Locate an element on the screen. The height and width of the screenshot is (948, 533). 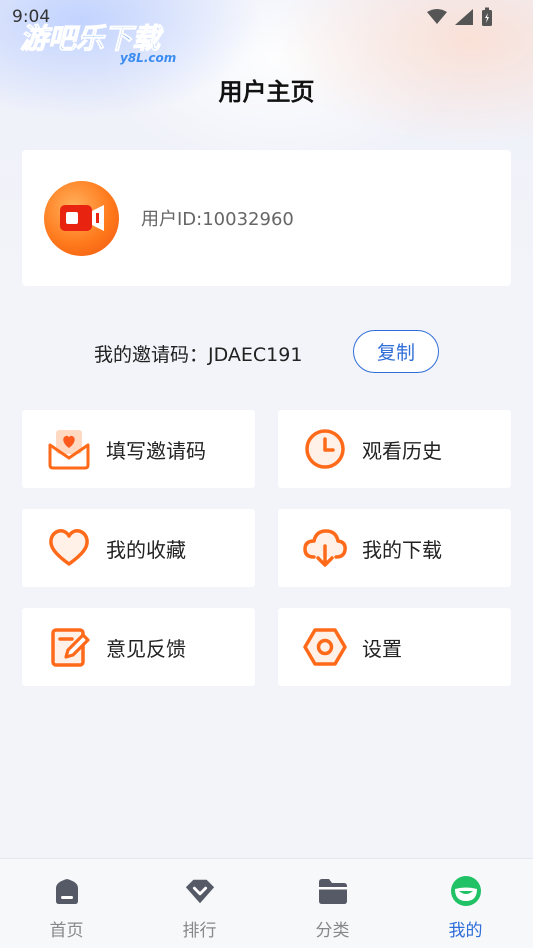
status-icons is located at coordinates (460, 17).